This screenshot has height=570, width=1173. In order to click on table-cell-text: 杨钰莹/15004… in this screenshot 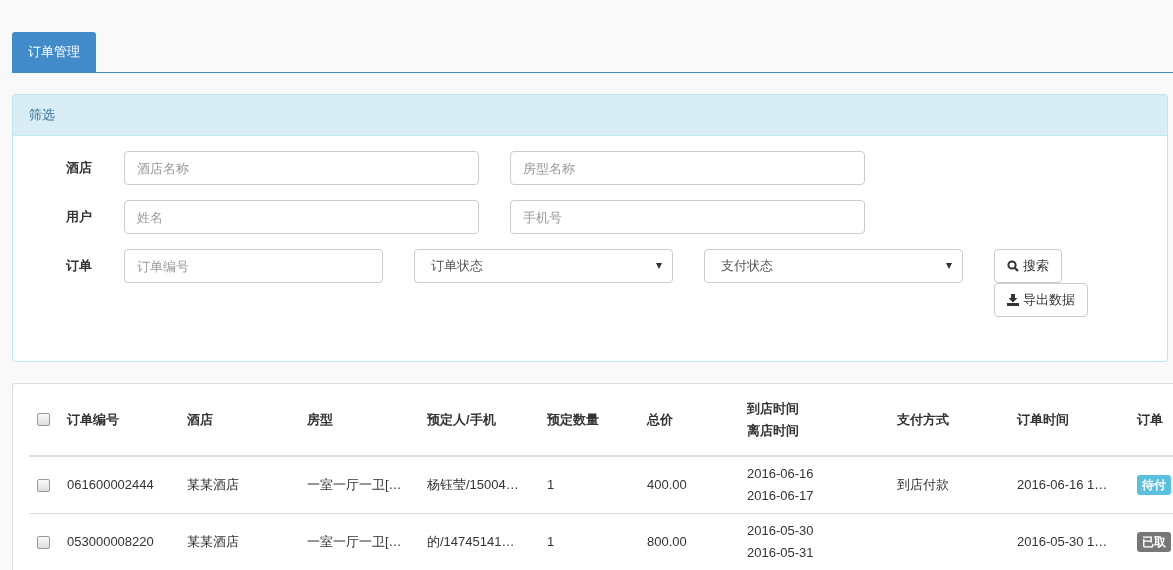, I will do `click(473, 485)`.